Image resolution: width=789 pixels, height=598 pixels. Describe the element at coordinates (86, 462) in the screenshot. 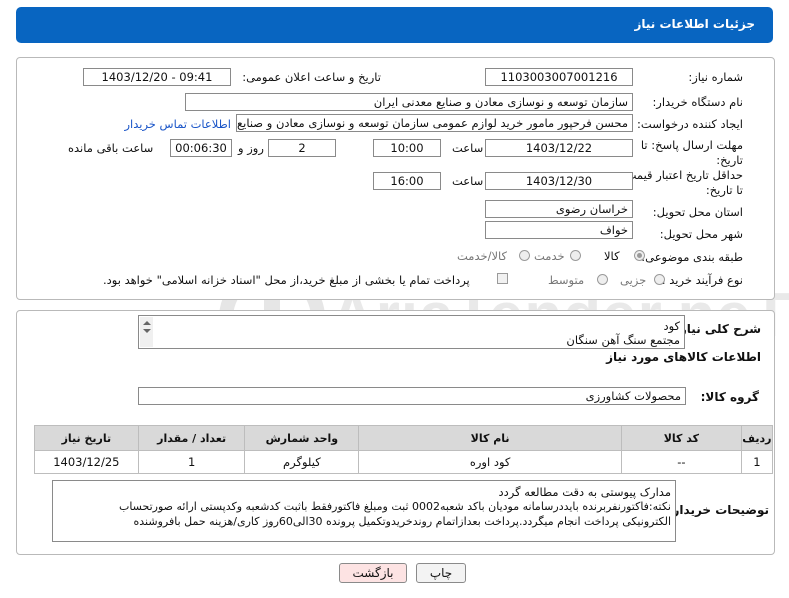

I see `cell-date: 1403/12/25` at that location.